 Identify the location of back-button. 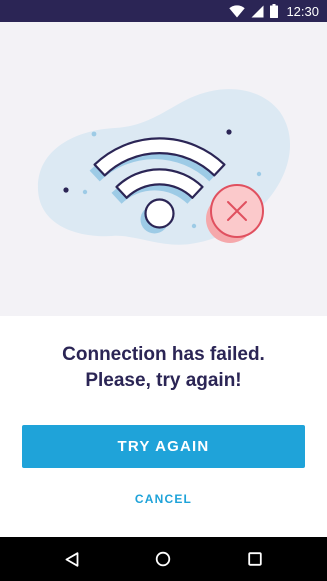
(72, 559).